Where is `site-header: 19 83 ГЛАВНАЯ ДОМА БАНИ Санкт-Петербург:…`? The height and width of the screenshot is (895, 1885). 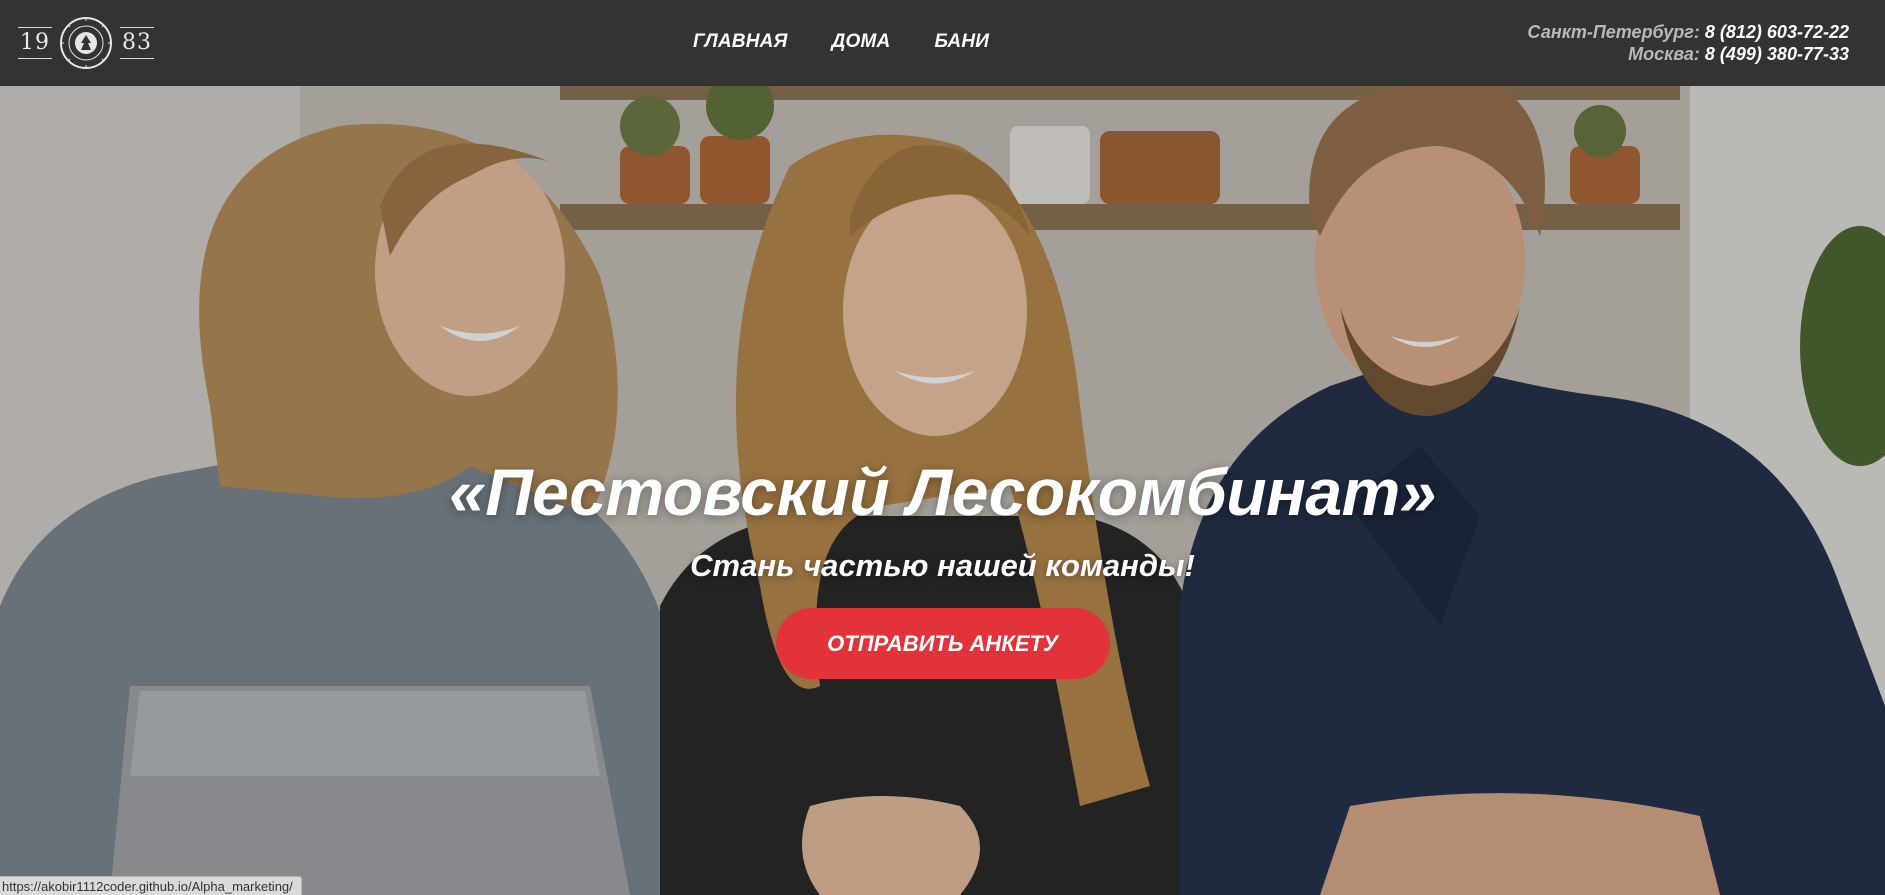
site-header: 19 83 ГЛАВНАЯ ДОМА БАНИ Санкт-Петербург:… is located at coordinates (942, 43).